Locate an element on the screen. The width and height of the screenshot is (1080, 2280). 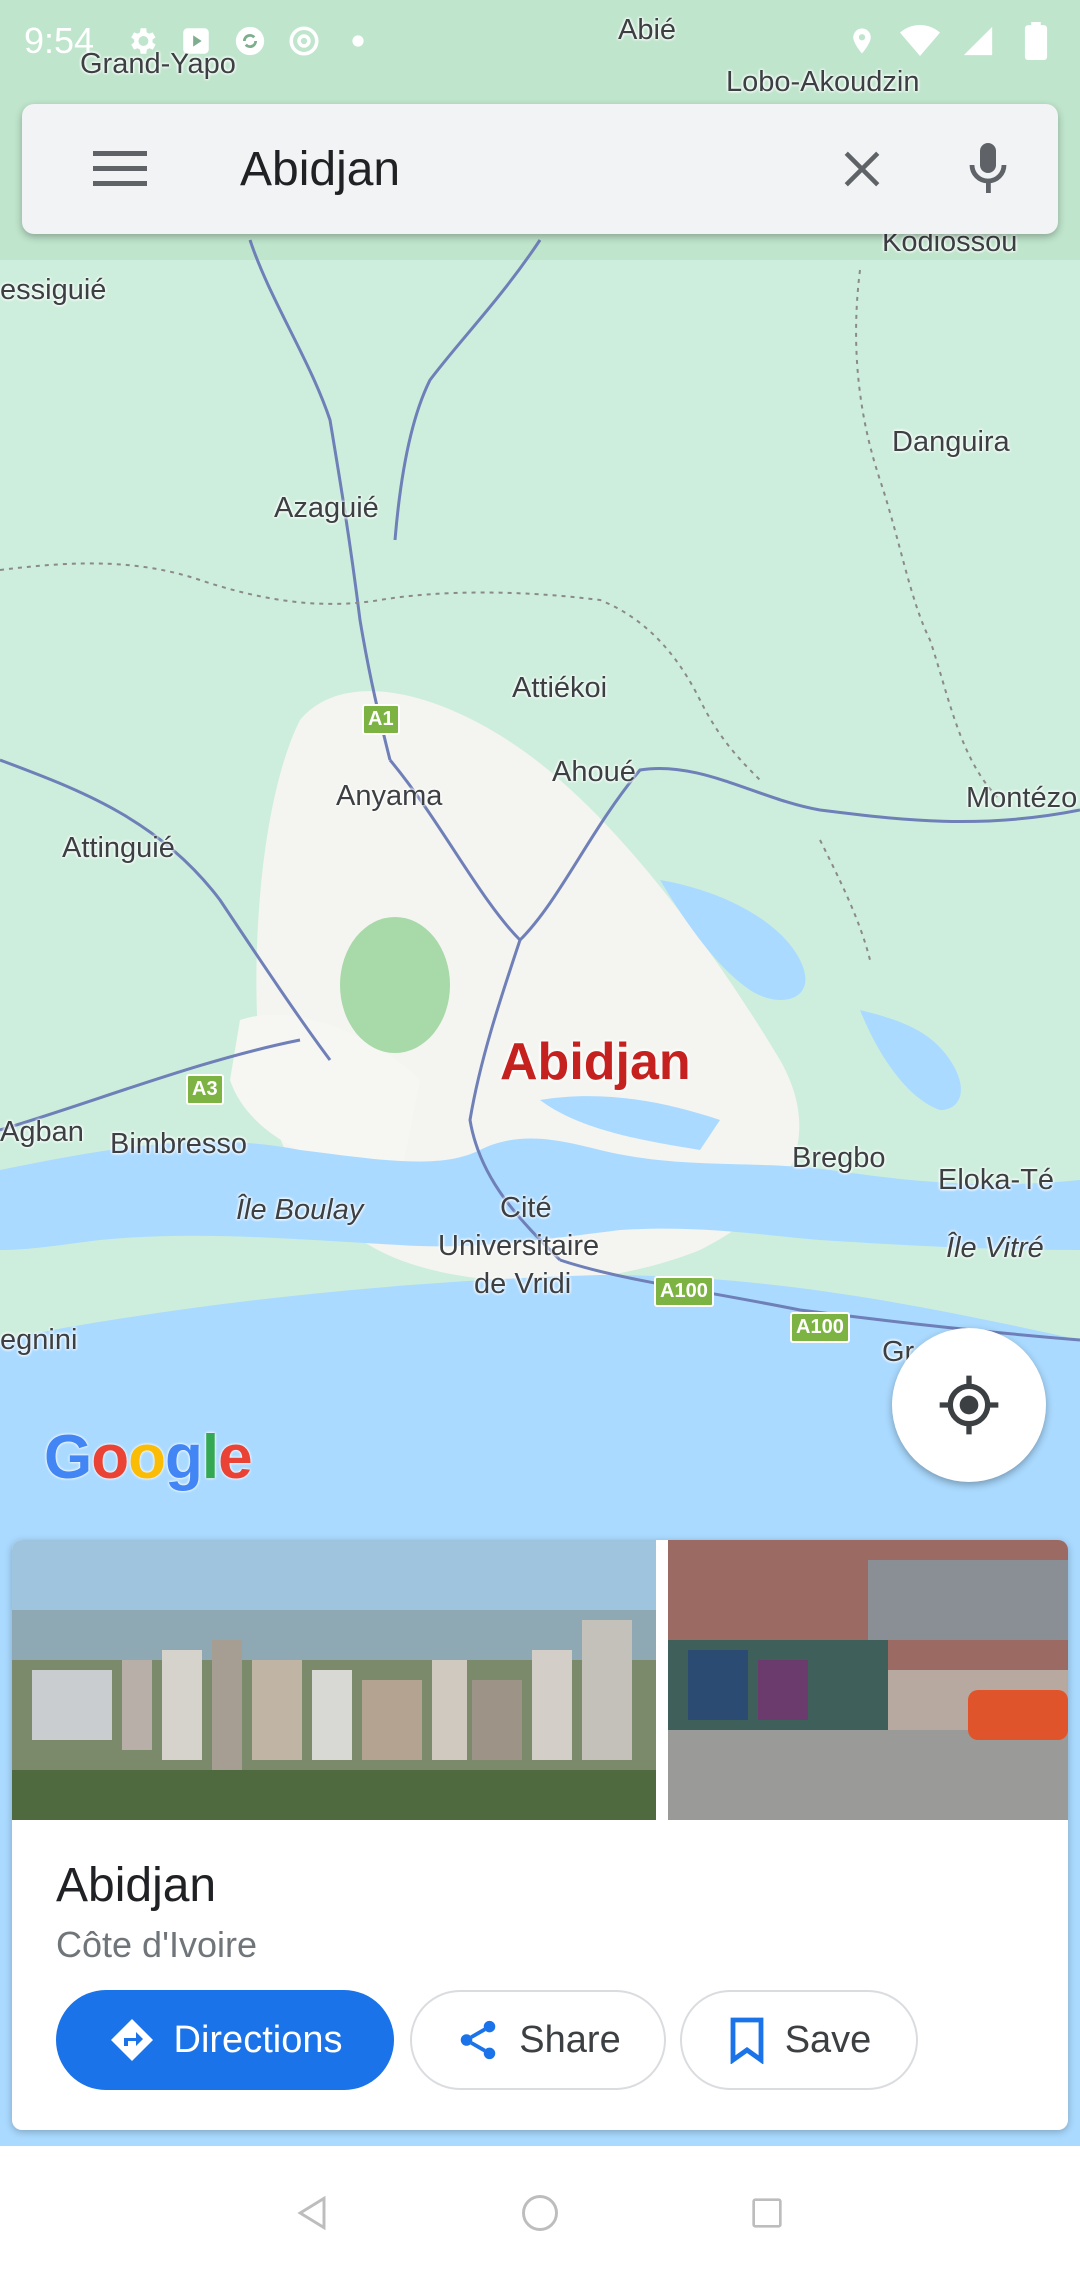
status-bar: 9:54 is located at coordinates (540, 41).